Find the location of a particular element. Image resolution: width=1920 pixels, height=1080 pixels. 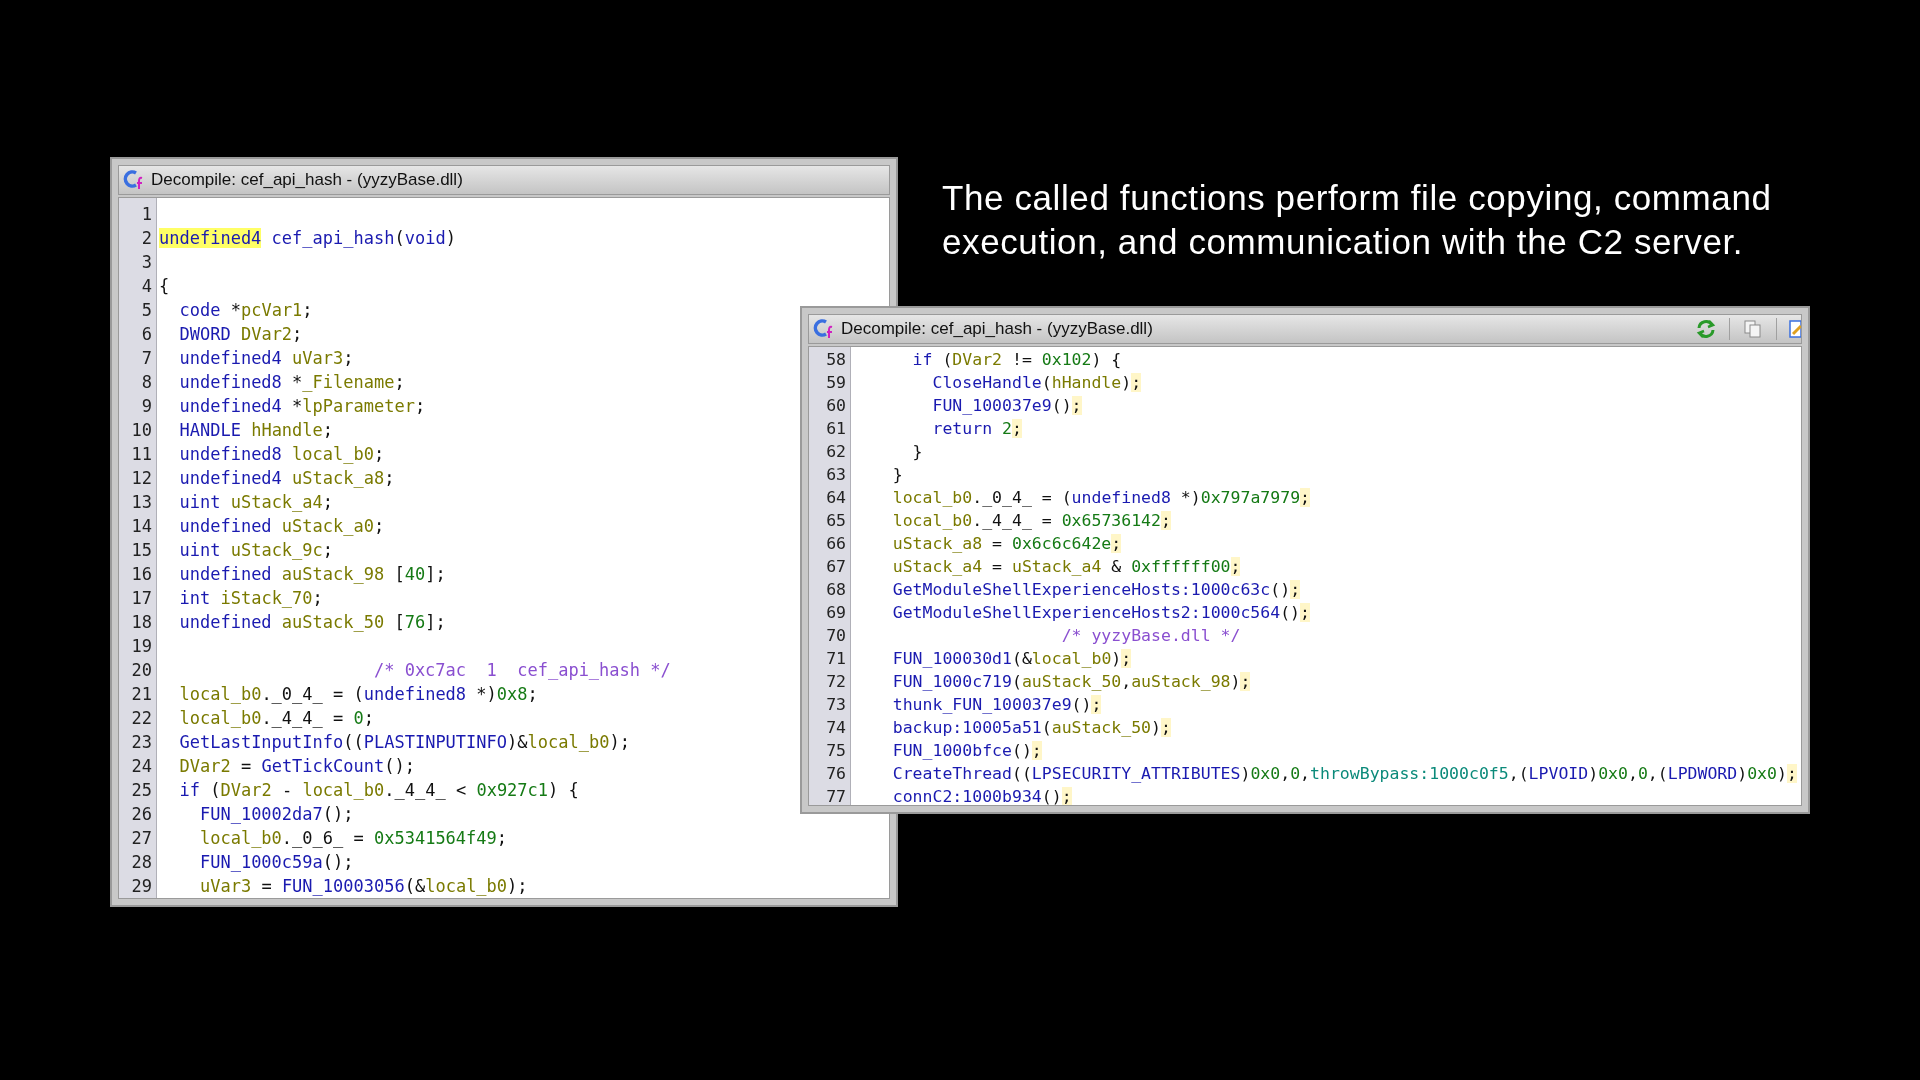

line-number: 10 is located at coordinates (141, 430).